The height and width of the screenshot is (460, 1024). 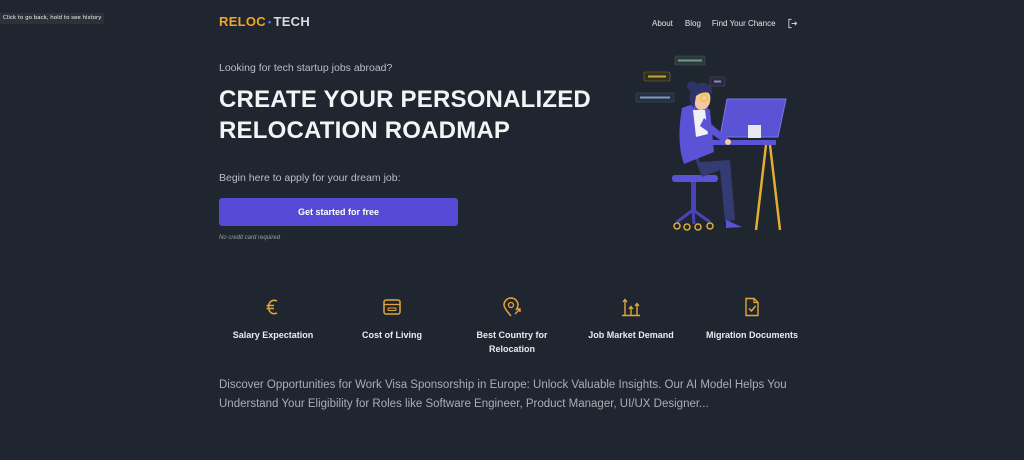 I want to click on document-check-icon, so click(x=752, y=307).